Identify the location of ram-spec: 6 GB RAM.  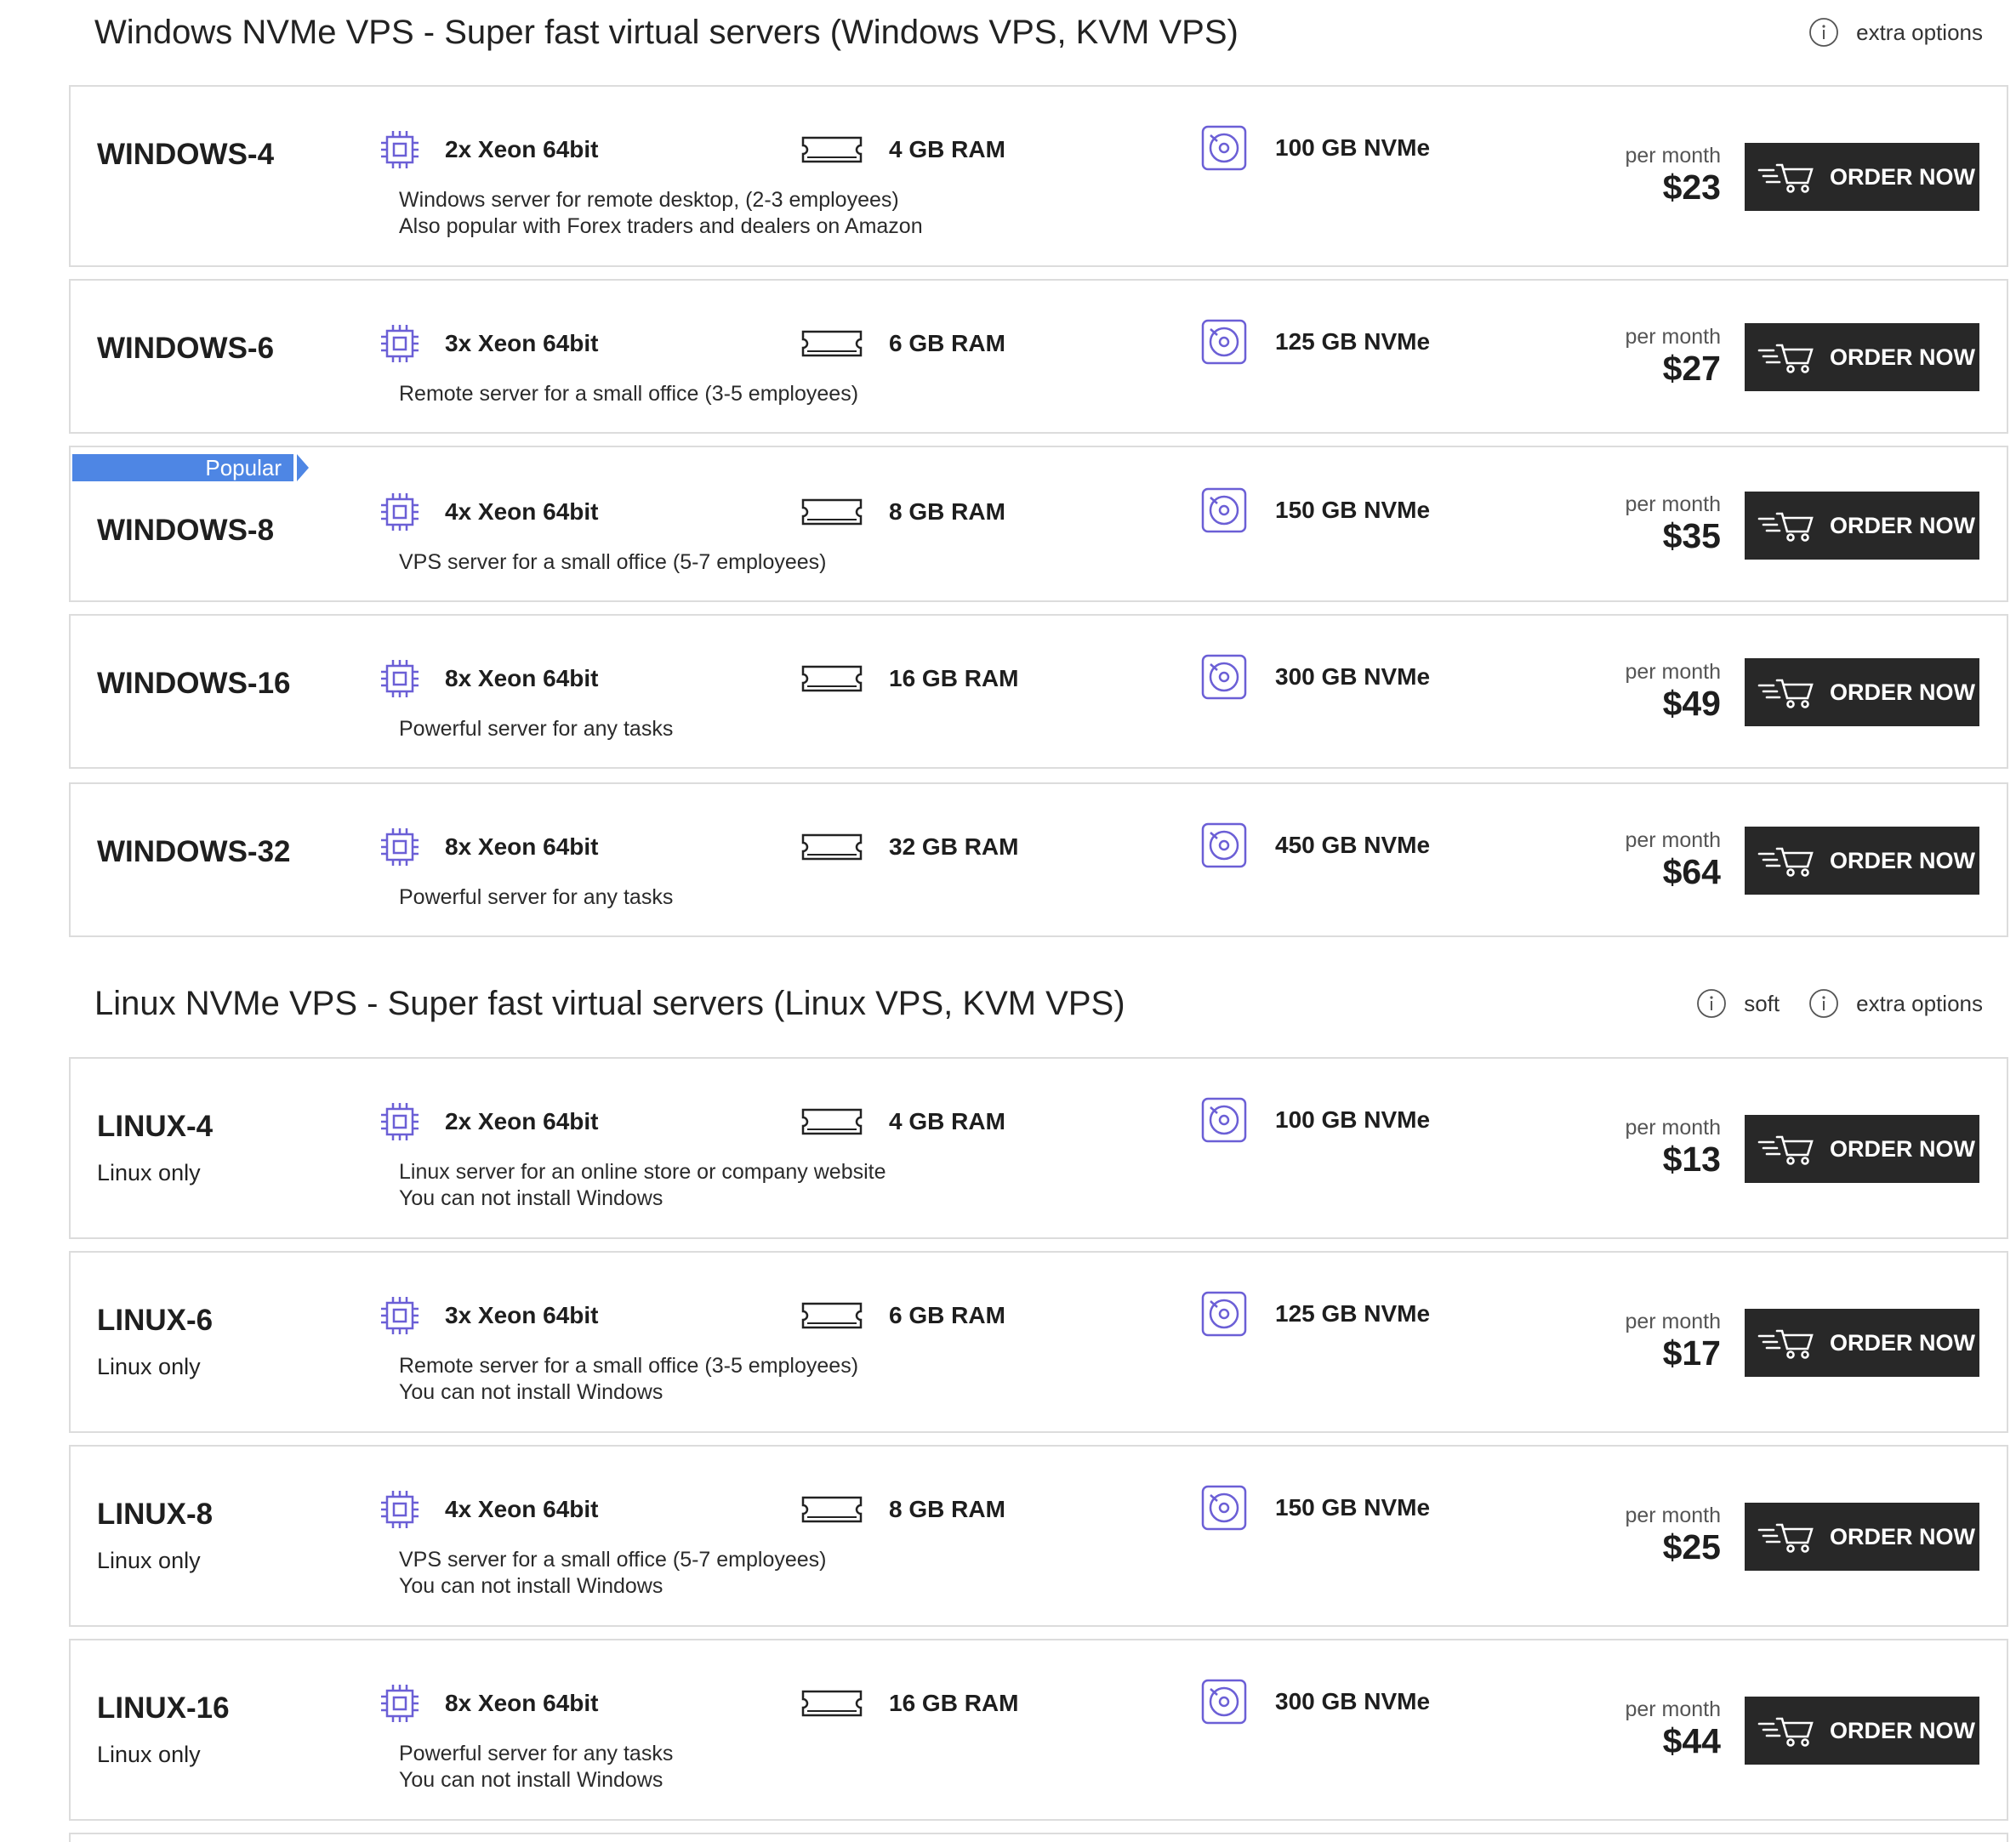
(903, 343).